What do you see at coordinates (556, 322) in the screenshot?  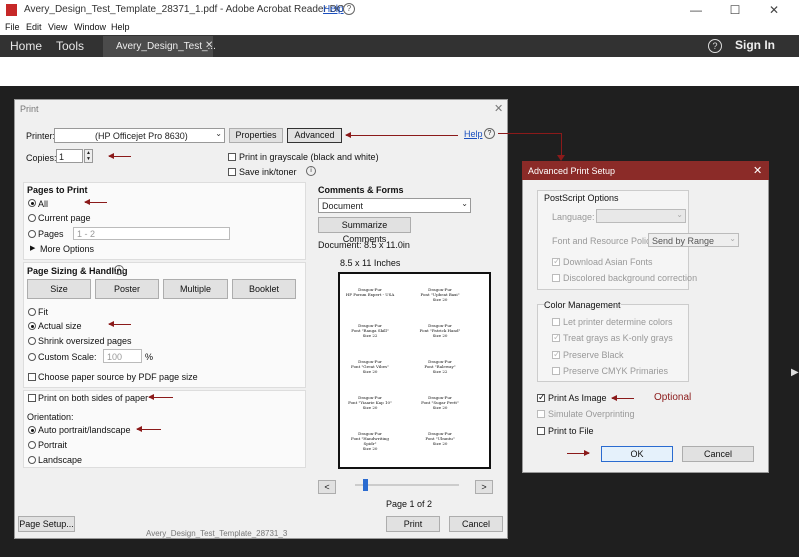 I see `let-printer-checkbox` at bounding box center [556, 322].